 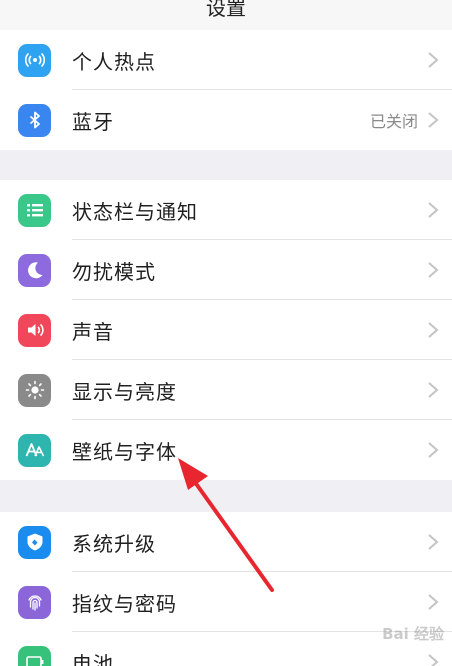 What do you see at coordinates (226, 525) in the screenshot?
I see `annotation-arrow` at bounding box center [226, 525].